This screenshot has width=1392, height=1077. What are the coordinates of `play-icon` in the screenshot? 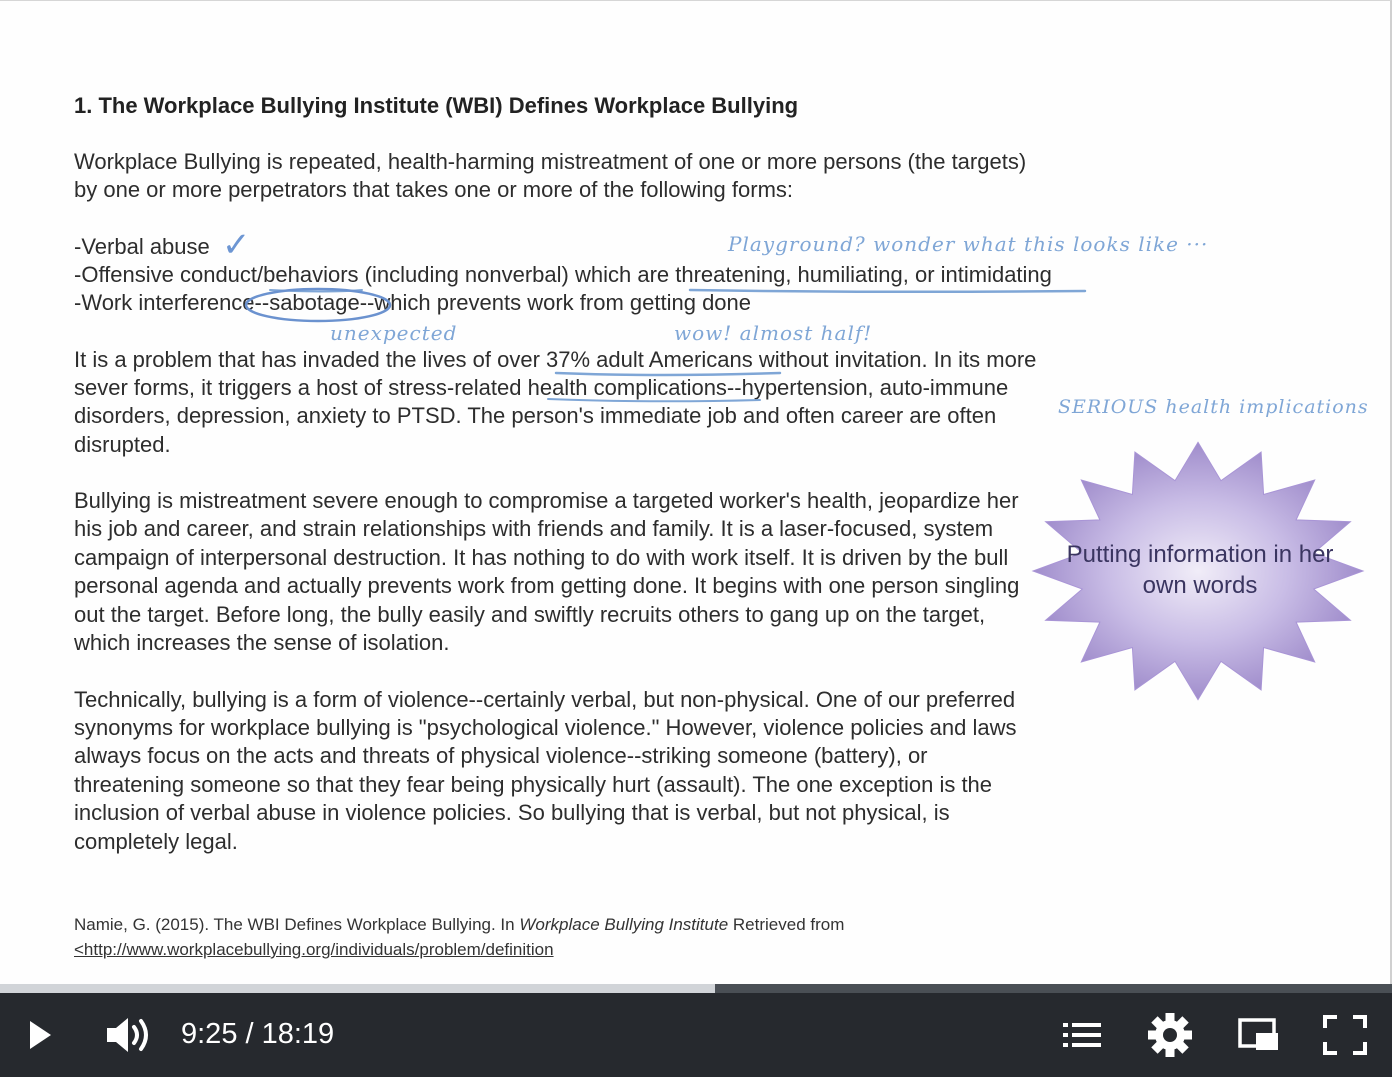 It's located at (40, 1035).